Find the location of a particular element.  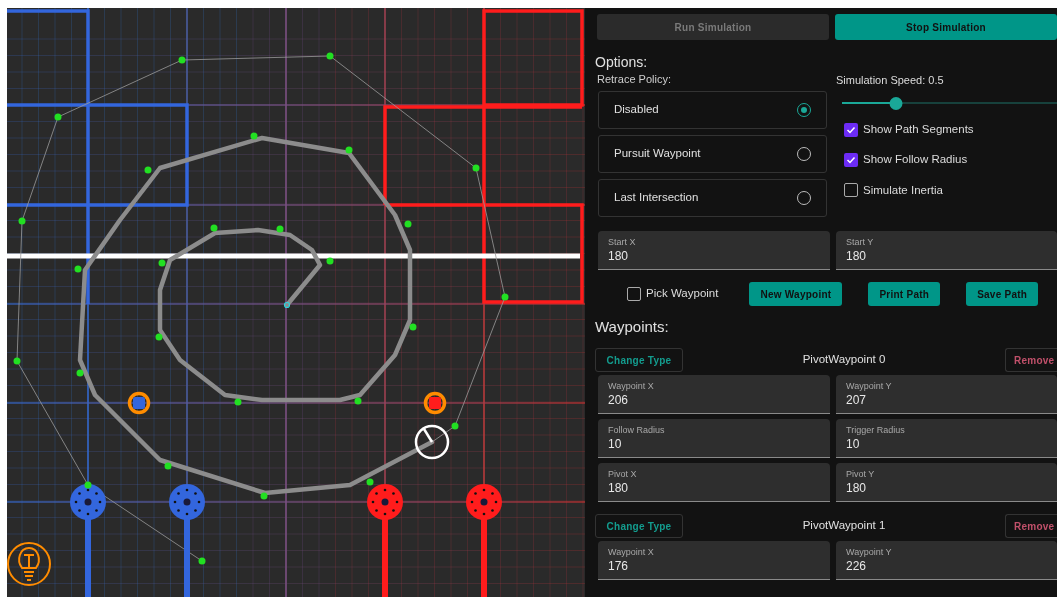

checkbox: Show Path Segments is located at coordinates (950, 130).